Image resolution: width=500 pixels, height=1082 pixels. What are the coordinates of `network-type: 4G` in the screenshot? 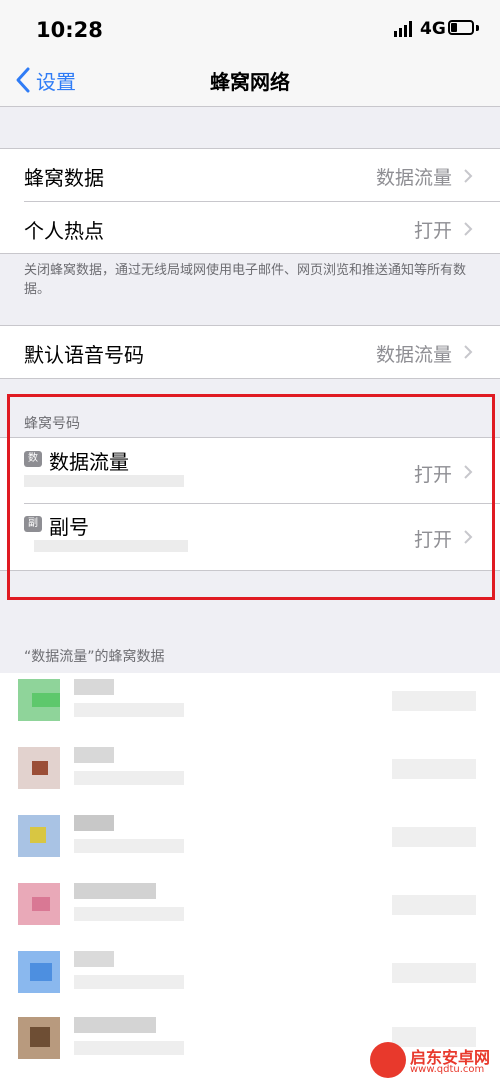 It's located at (433, 29).